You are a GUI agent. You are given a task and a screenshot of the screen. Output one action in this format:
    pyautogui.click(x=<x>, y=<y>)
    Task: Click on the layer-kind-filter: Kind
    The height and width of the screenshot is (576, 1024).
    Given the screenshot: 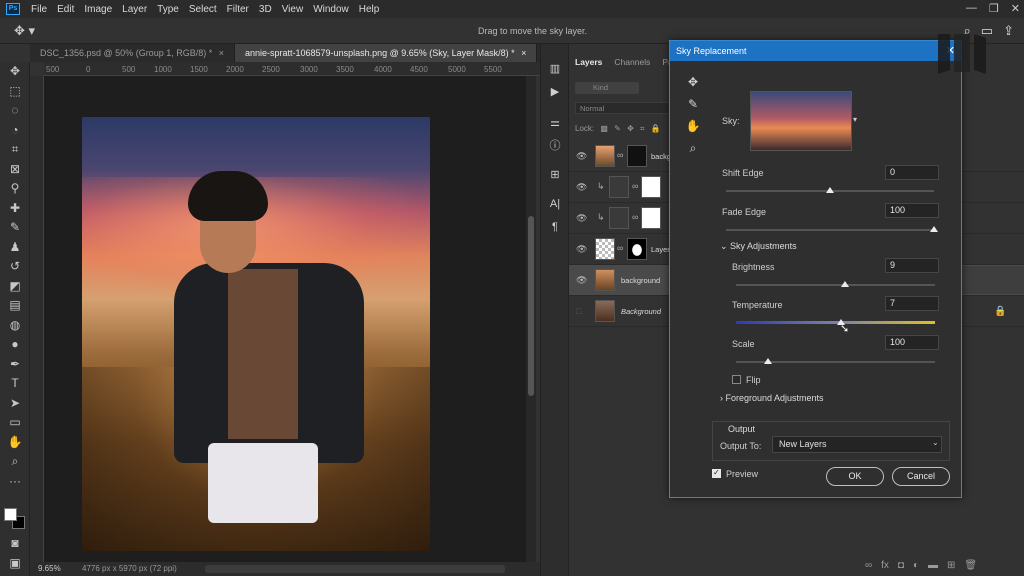 What is the action you would take?
    pyautogui.click(x=607, y=88)
    